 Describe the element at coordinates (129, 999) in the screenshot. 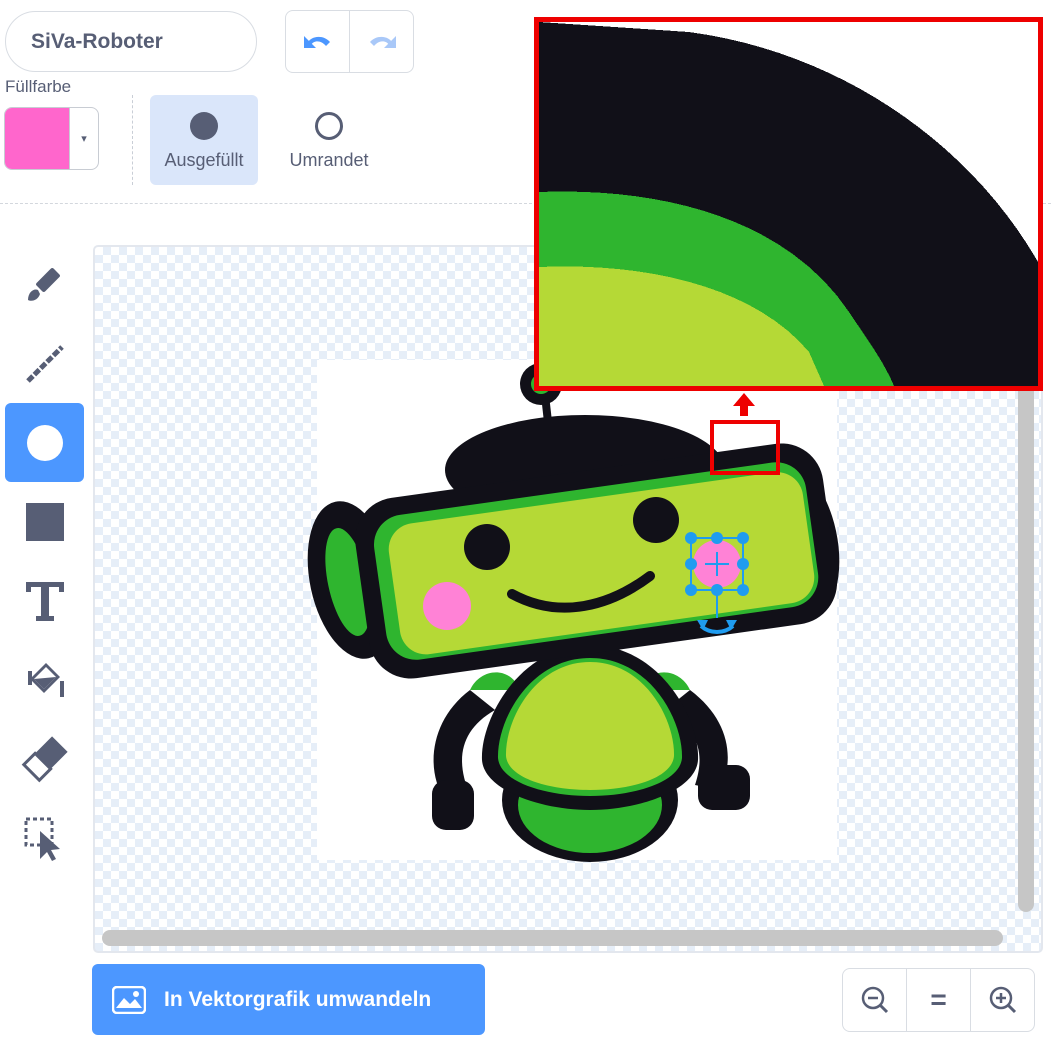

I see `image-icon` at that location.